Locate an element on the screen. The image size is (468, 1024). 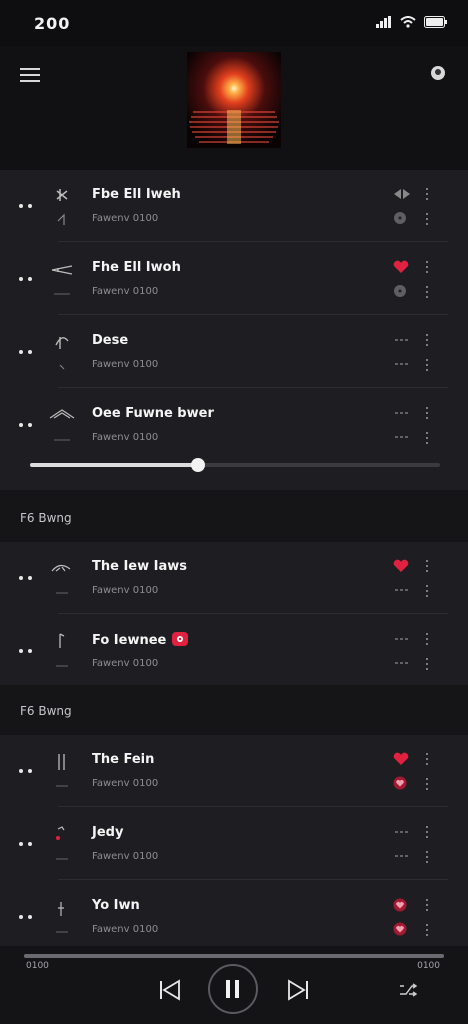
flower-badge-icon is located at coordinates (180, 639).